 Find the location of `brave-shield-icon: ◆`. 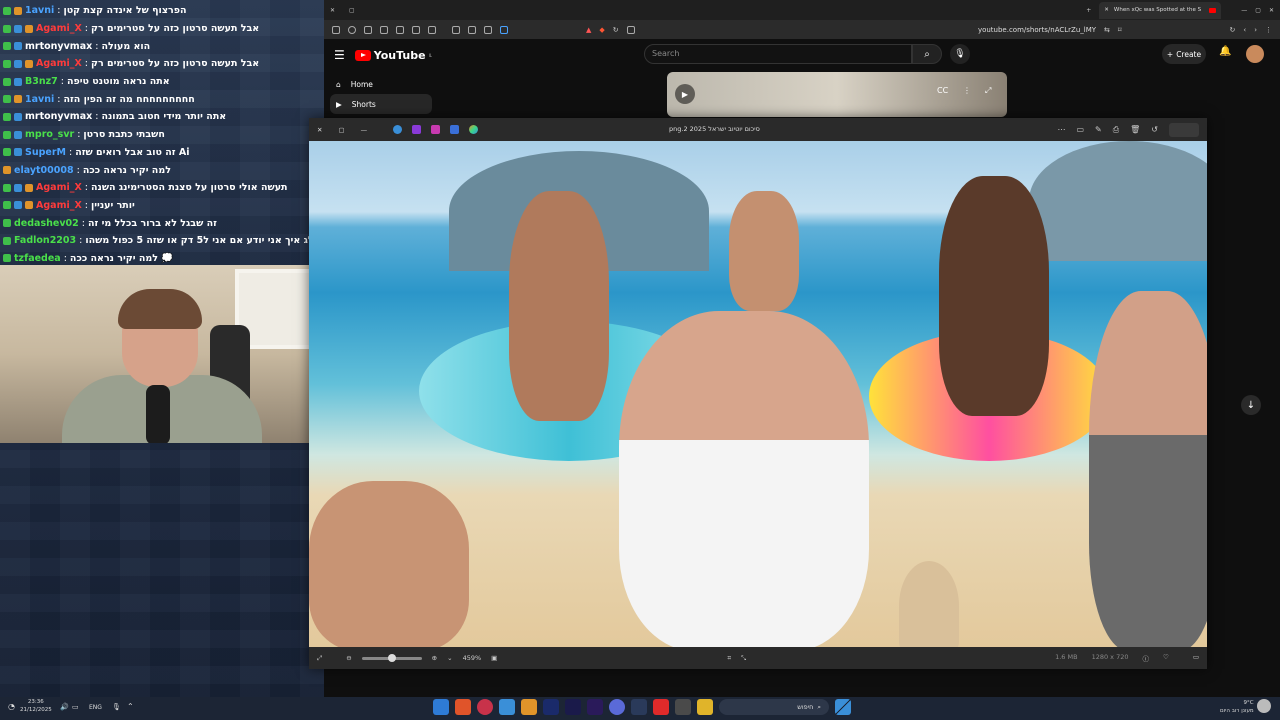

brave-shield-icon: ◆ is located at coordinates (601, 30).